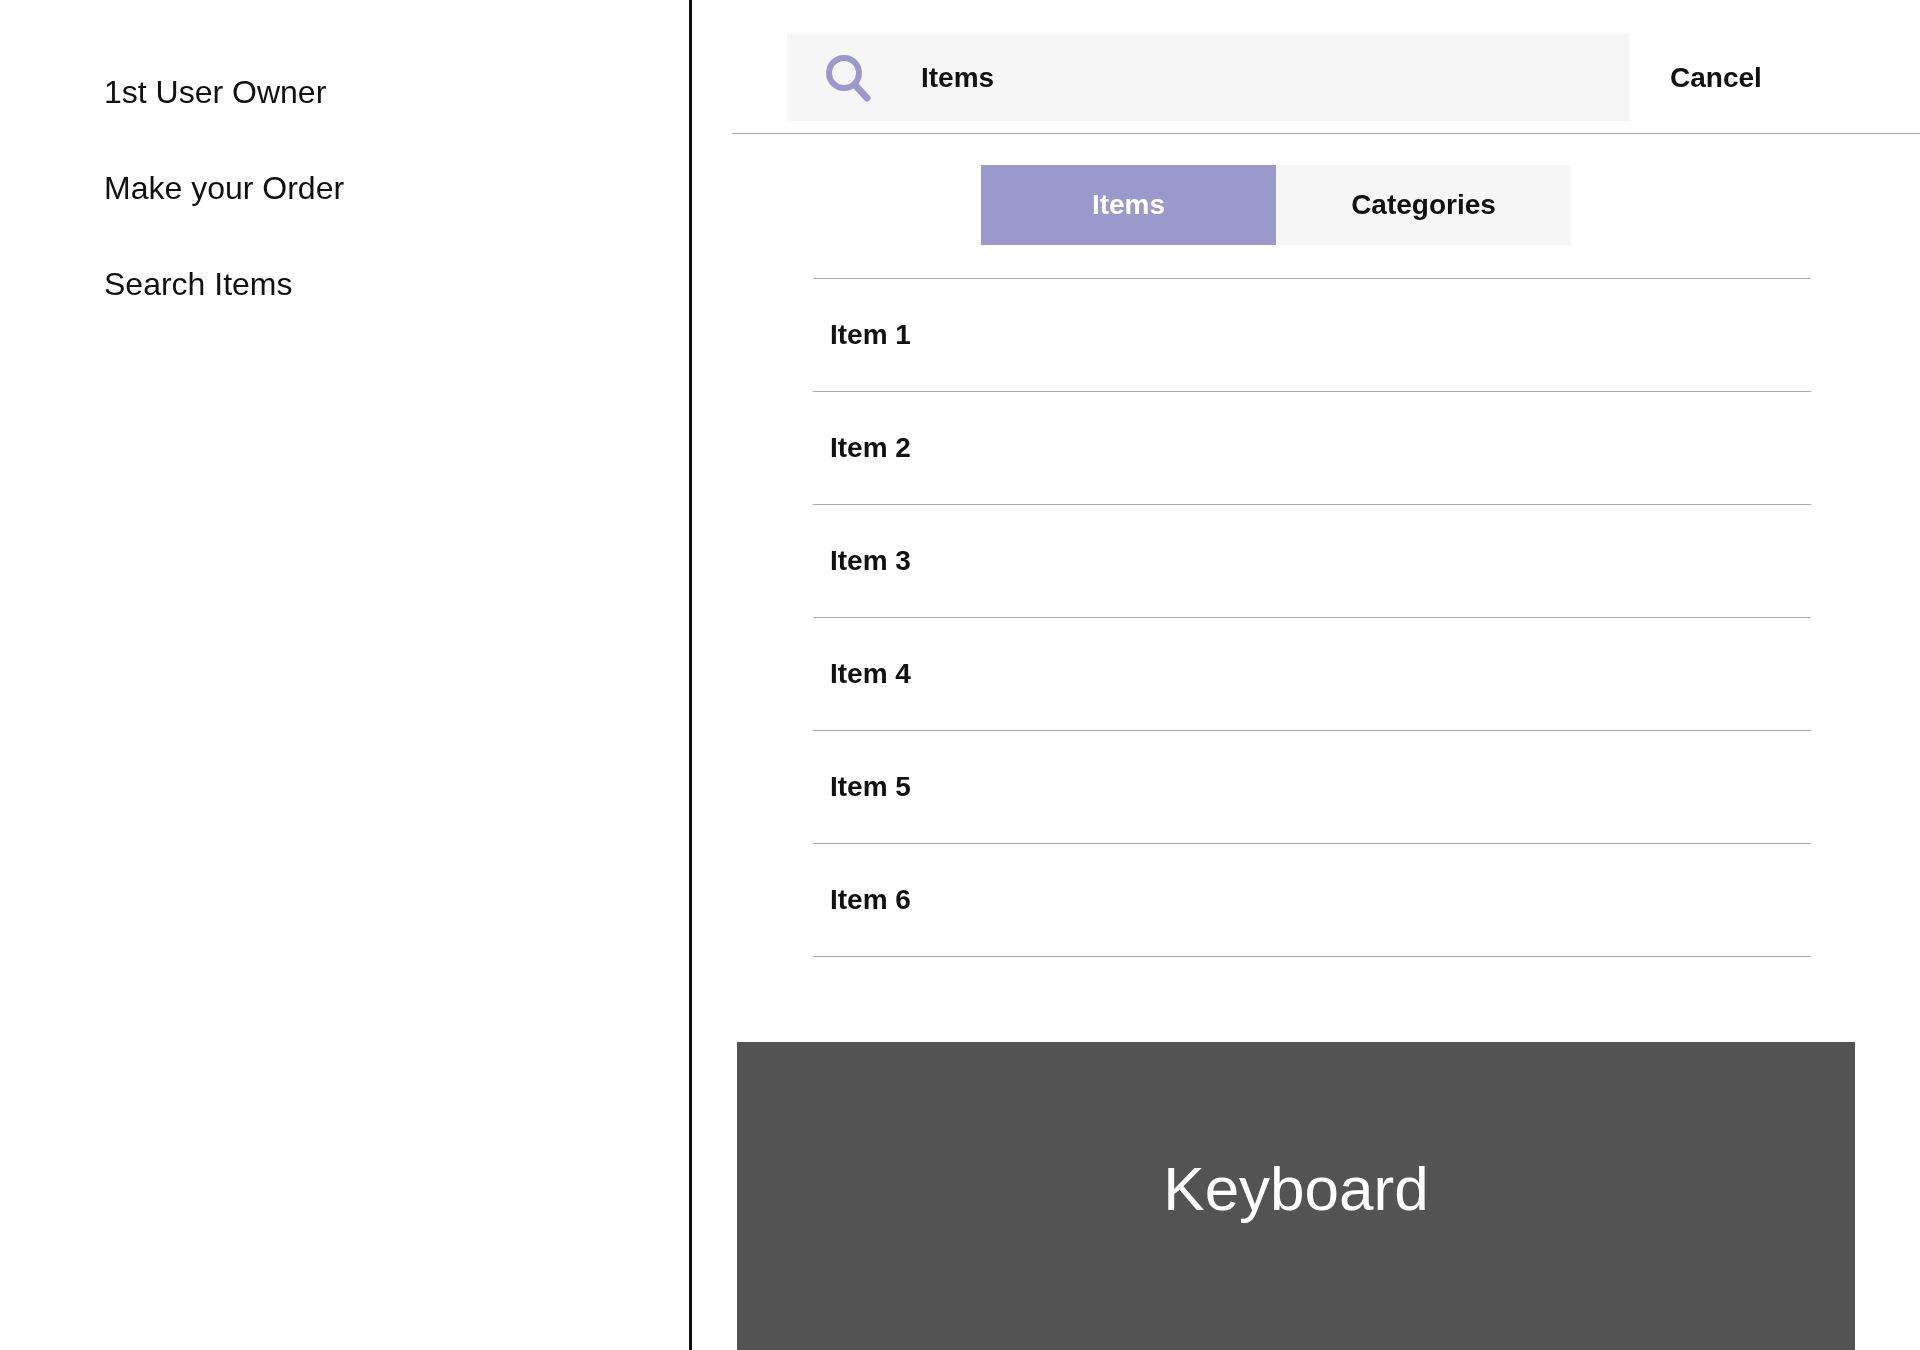  Describe the element at coordinates (215, 92) in the screenshot. I see `sidebar-item: 1st User Owner` at that location.